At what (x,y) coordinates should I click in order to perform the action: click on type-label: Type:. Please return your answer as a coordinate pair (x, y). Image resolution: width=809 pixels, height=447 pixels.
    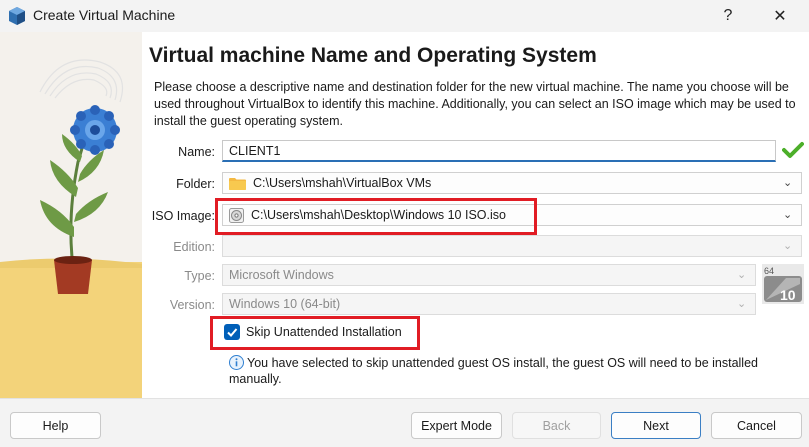
    Looking at the image, I should click on (199, 276).